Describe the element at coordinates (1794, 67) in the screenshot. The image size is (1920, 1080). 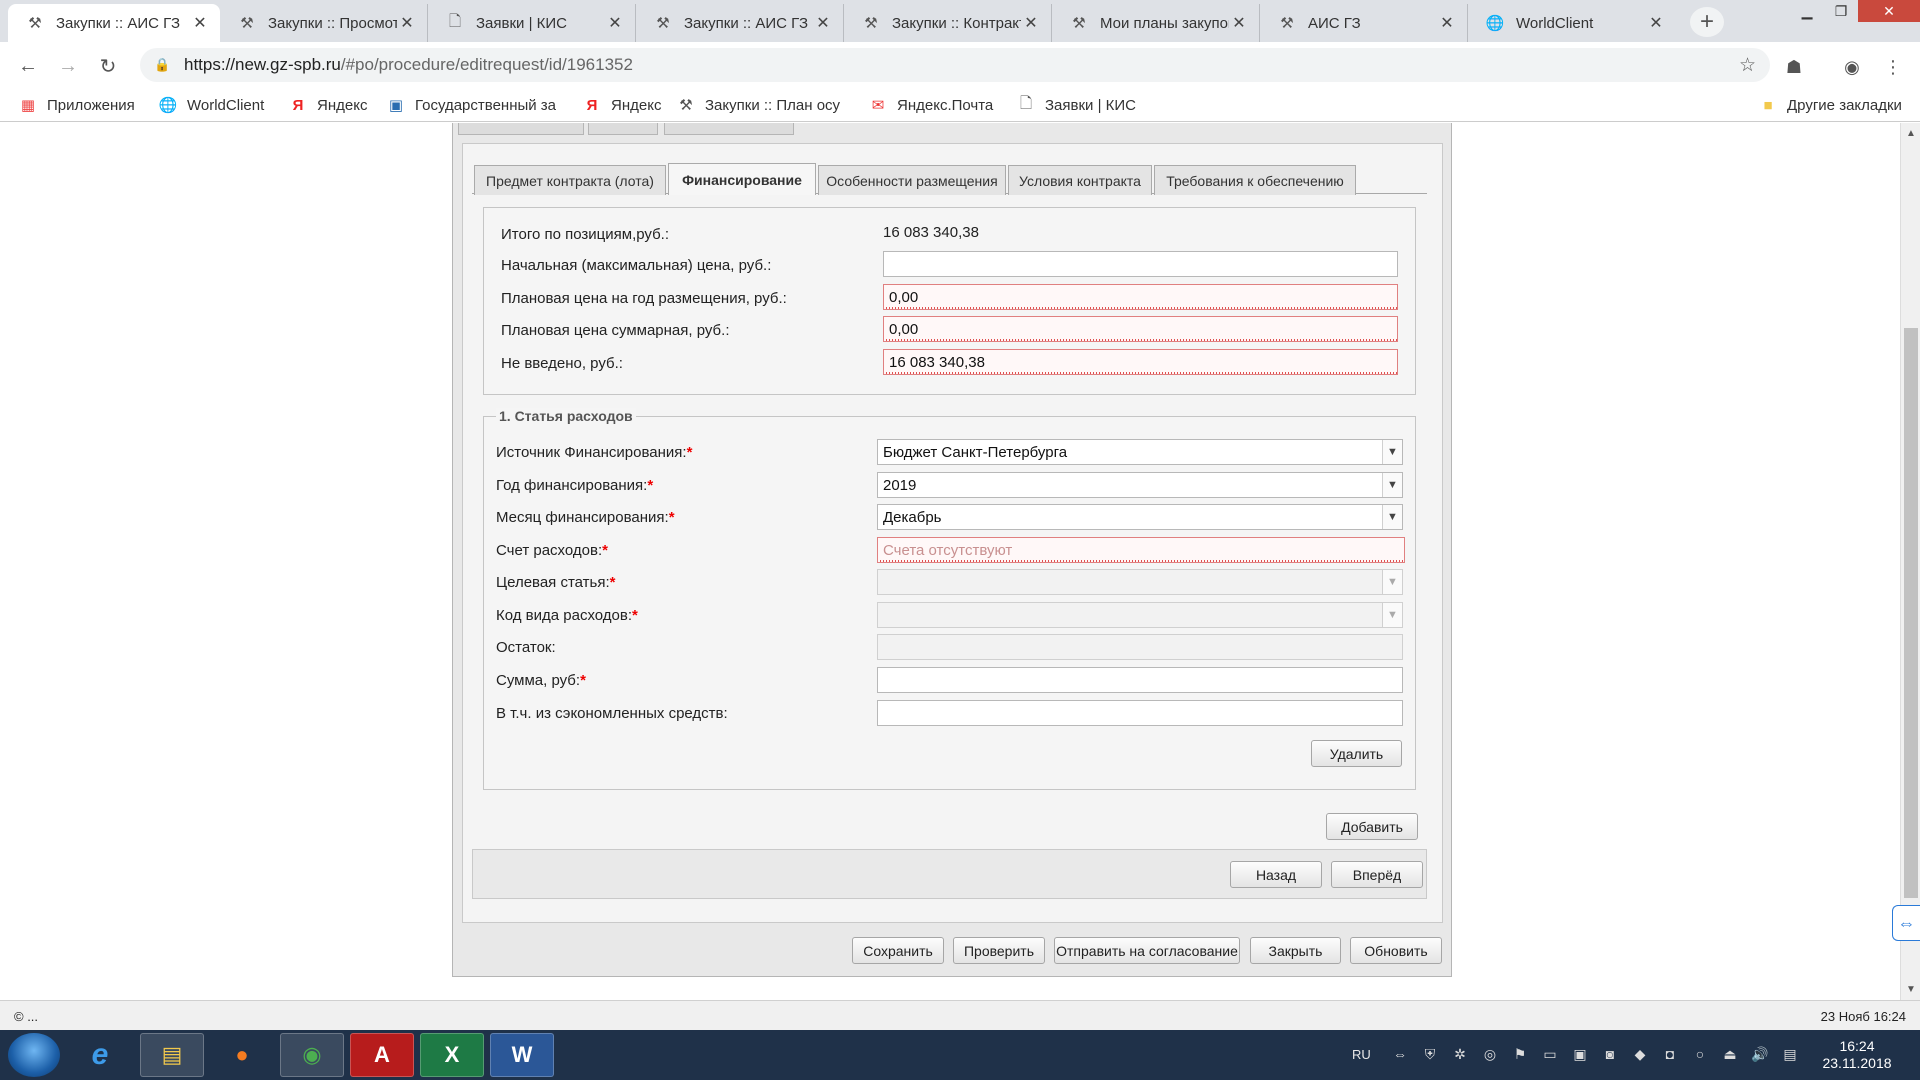
I see `extension-icon: ☗` at that location.